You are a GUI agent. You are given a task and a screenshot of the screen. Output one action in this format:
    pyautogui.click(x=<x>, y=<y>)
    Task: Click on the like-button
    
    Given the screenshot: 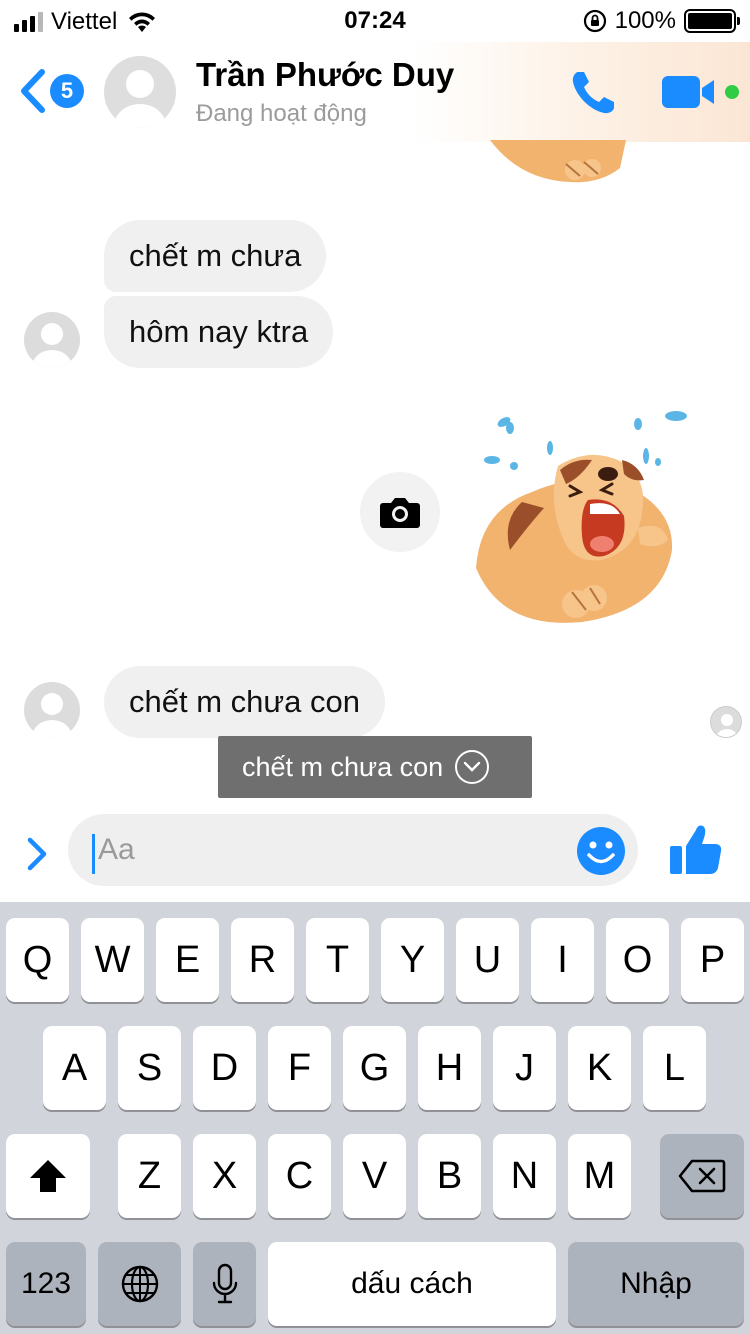 What is the action you would take?
    pyautogui.click(x=696, y=850)
    